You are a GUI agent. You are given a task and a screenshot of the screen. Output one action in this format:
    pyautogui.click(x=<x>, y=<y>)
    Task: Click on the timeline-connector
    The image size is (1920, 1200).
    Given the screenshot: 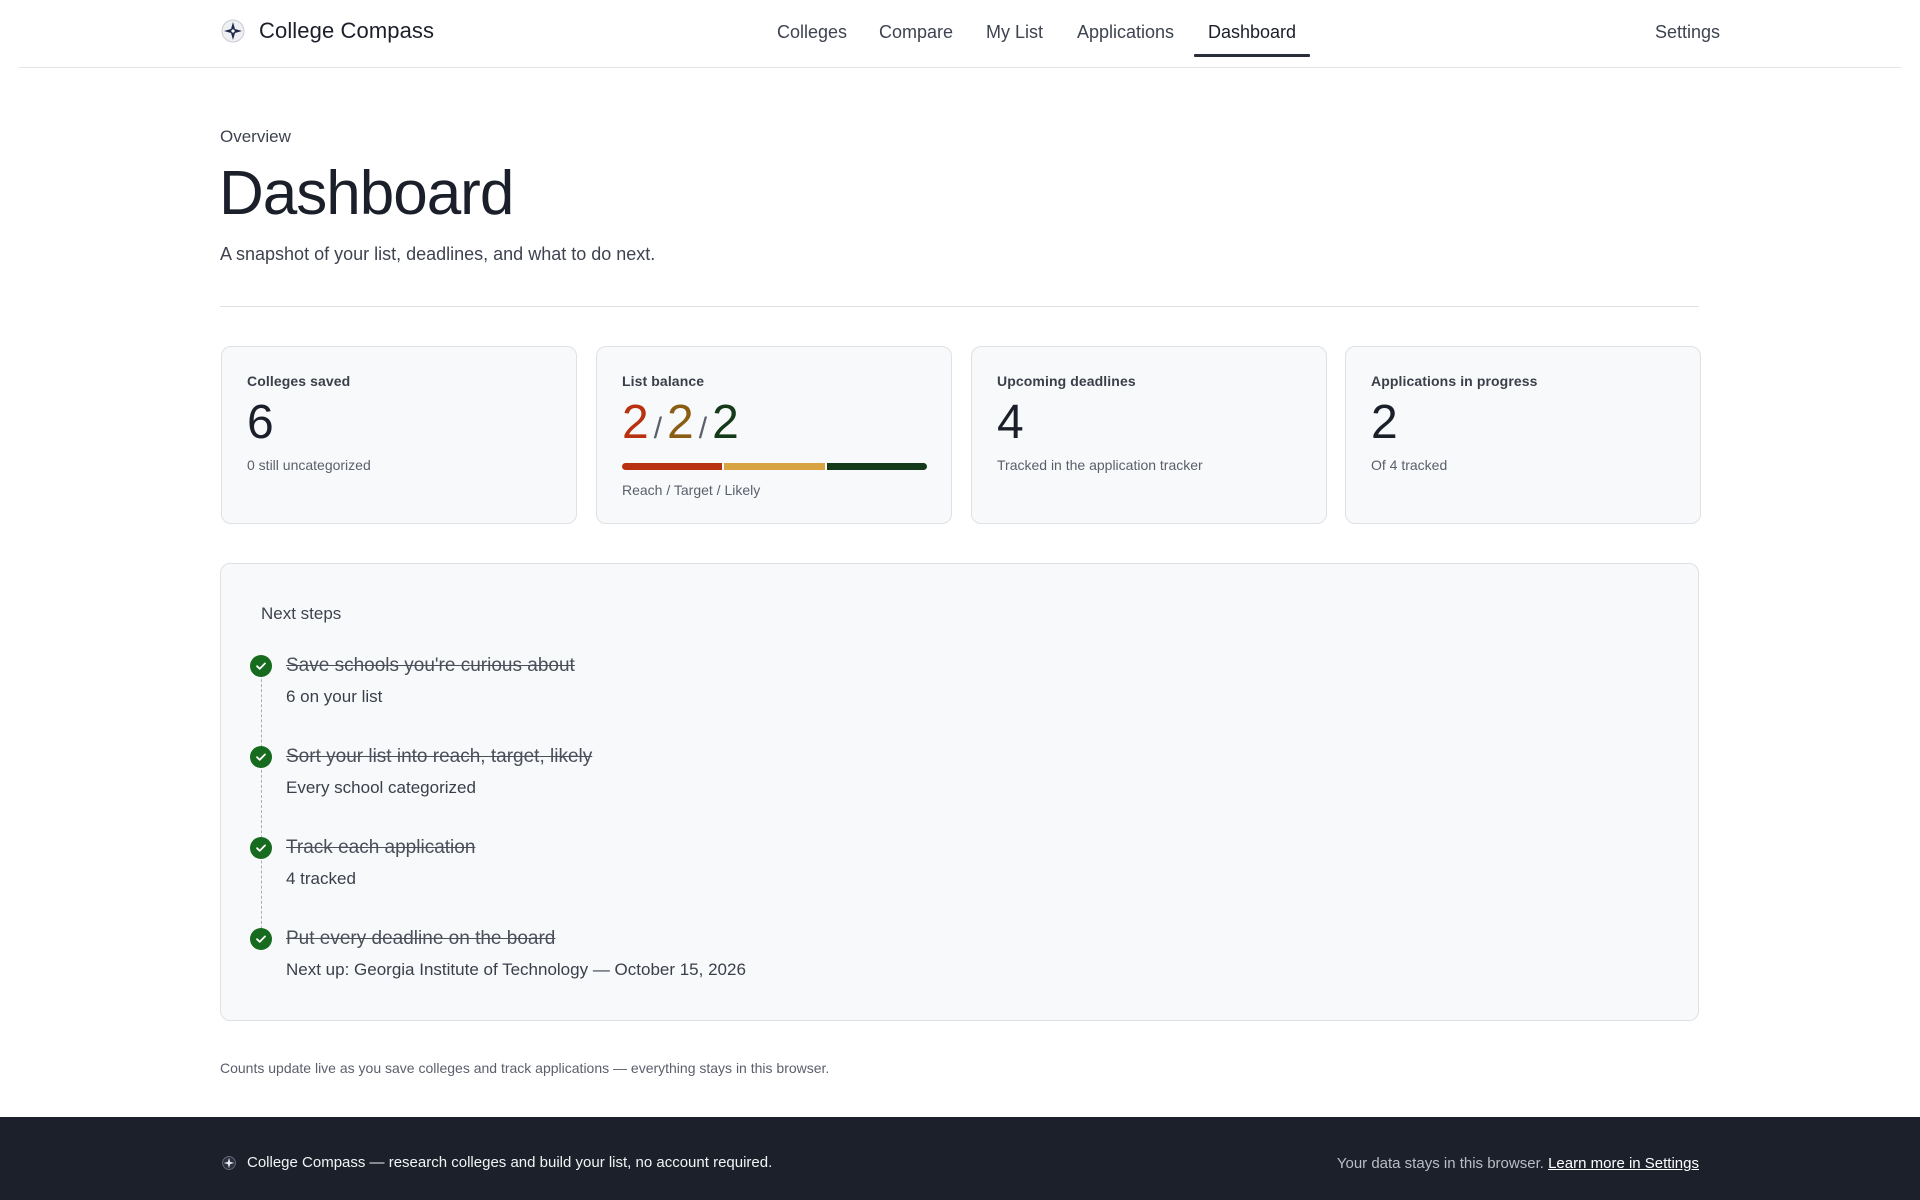 What is the action you would take?
    pyautogui.click(x=261, y=801)
    